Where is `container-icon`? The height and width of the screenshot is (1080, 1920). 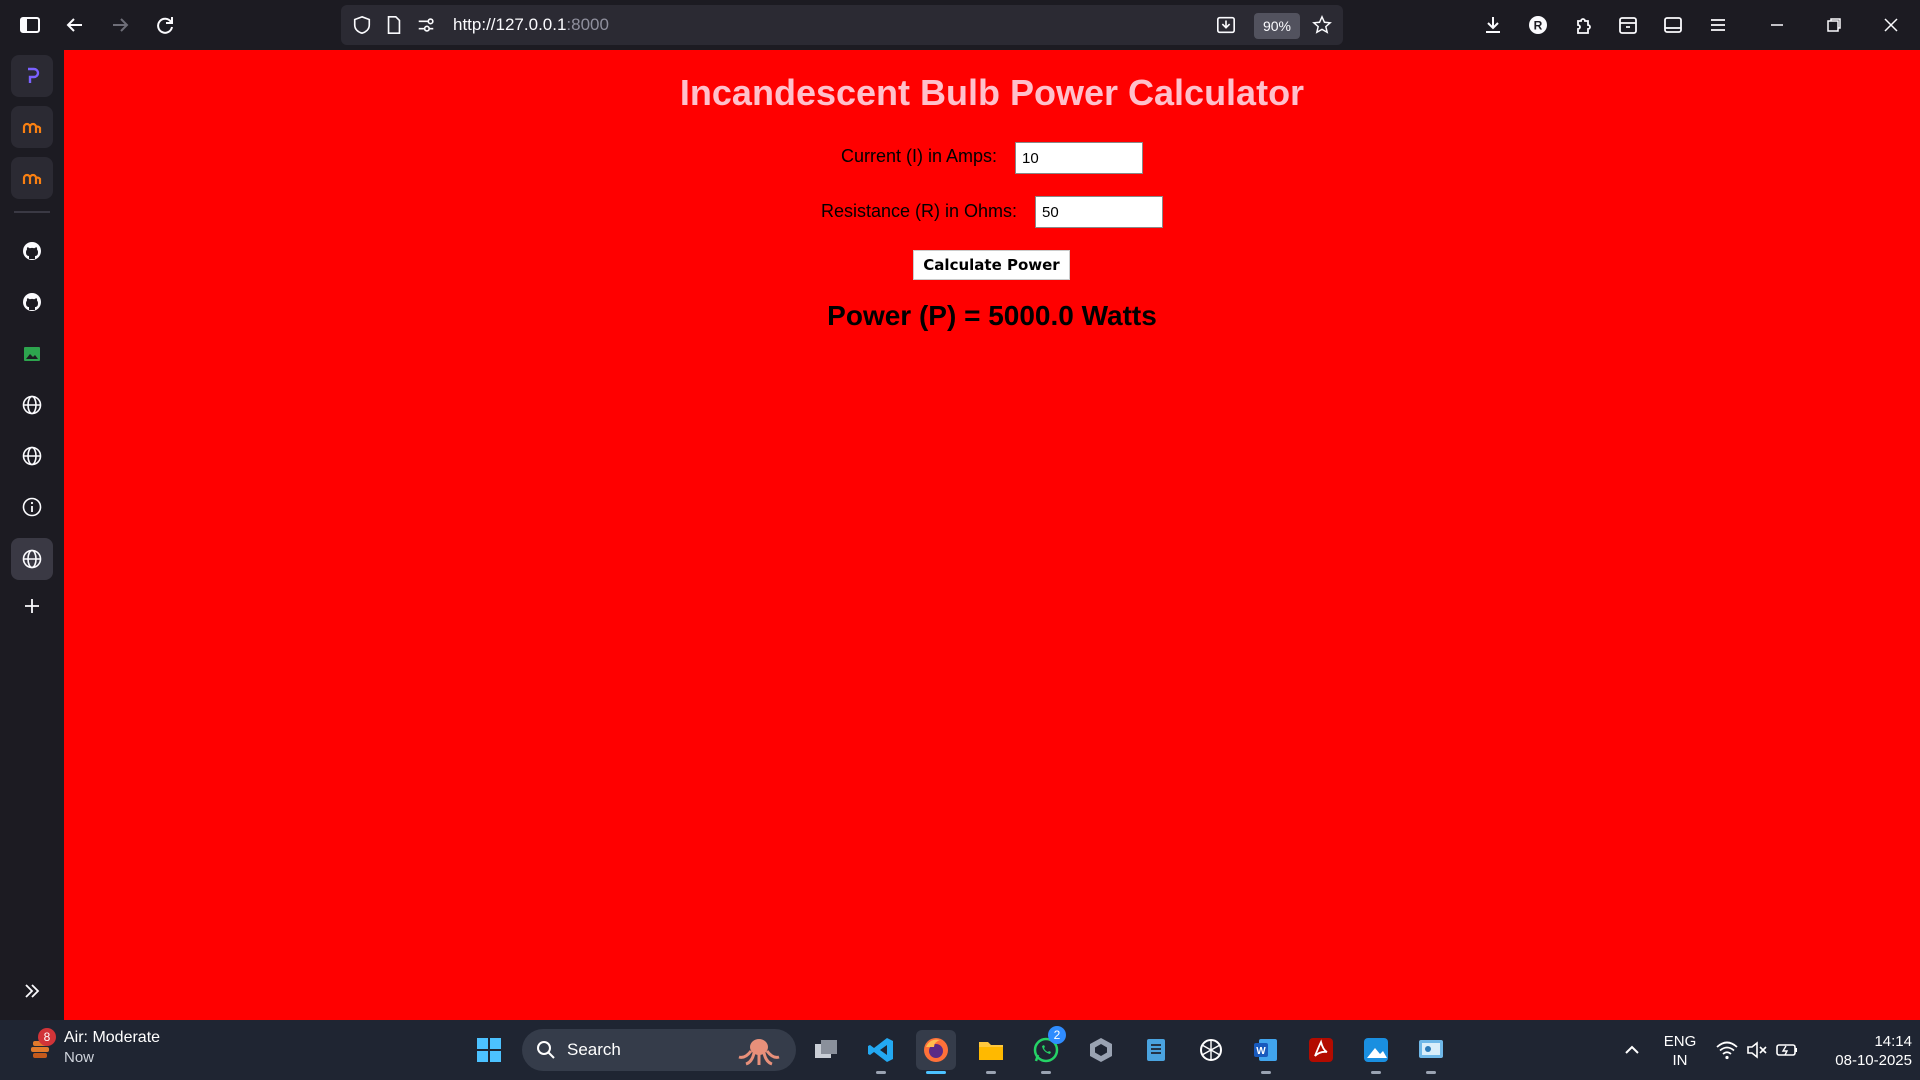 container-icon is located at coordinates (1628, 25).